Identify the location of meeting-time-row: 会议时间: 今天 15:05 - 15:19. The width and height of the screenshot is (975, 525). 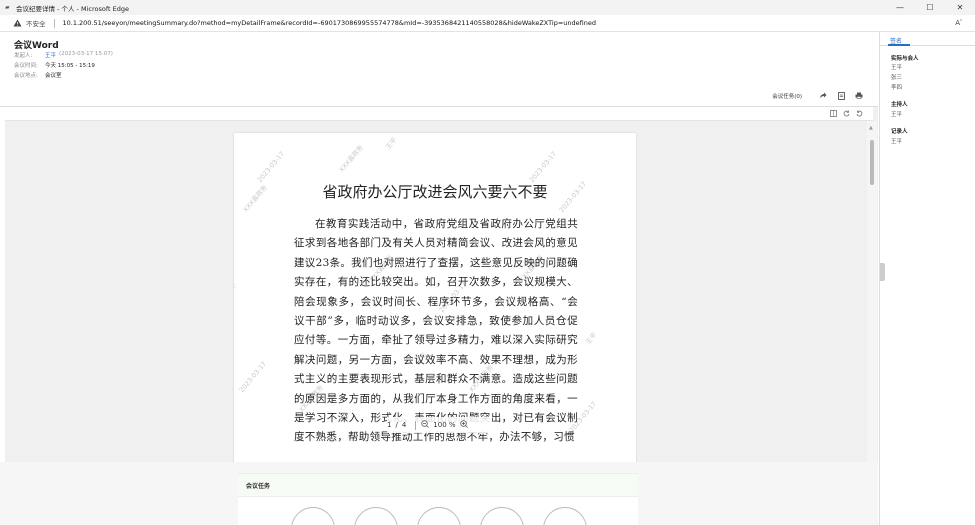
(54, 65).